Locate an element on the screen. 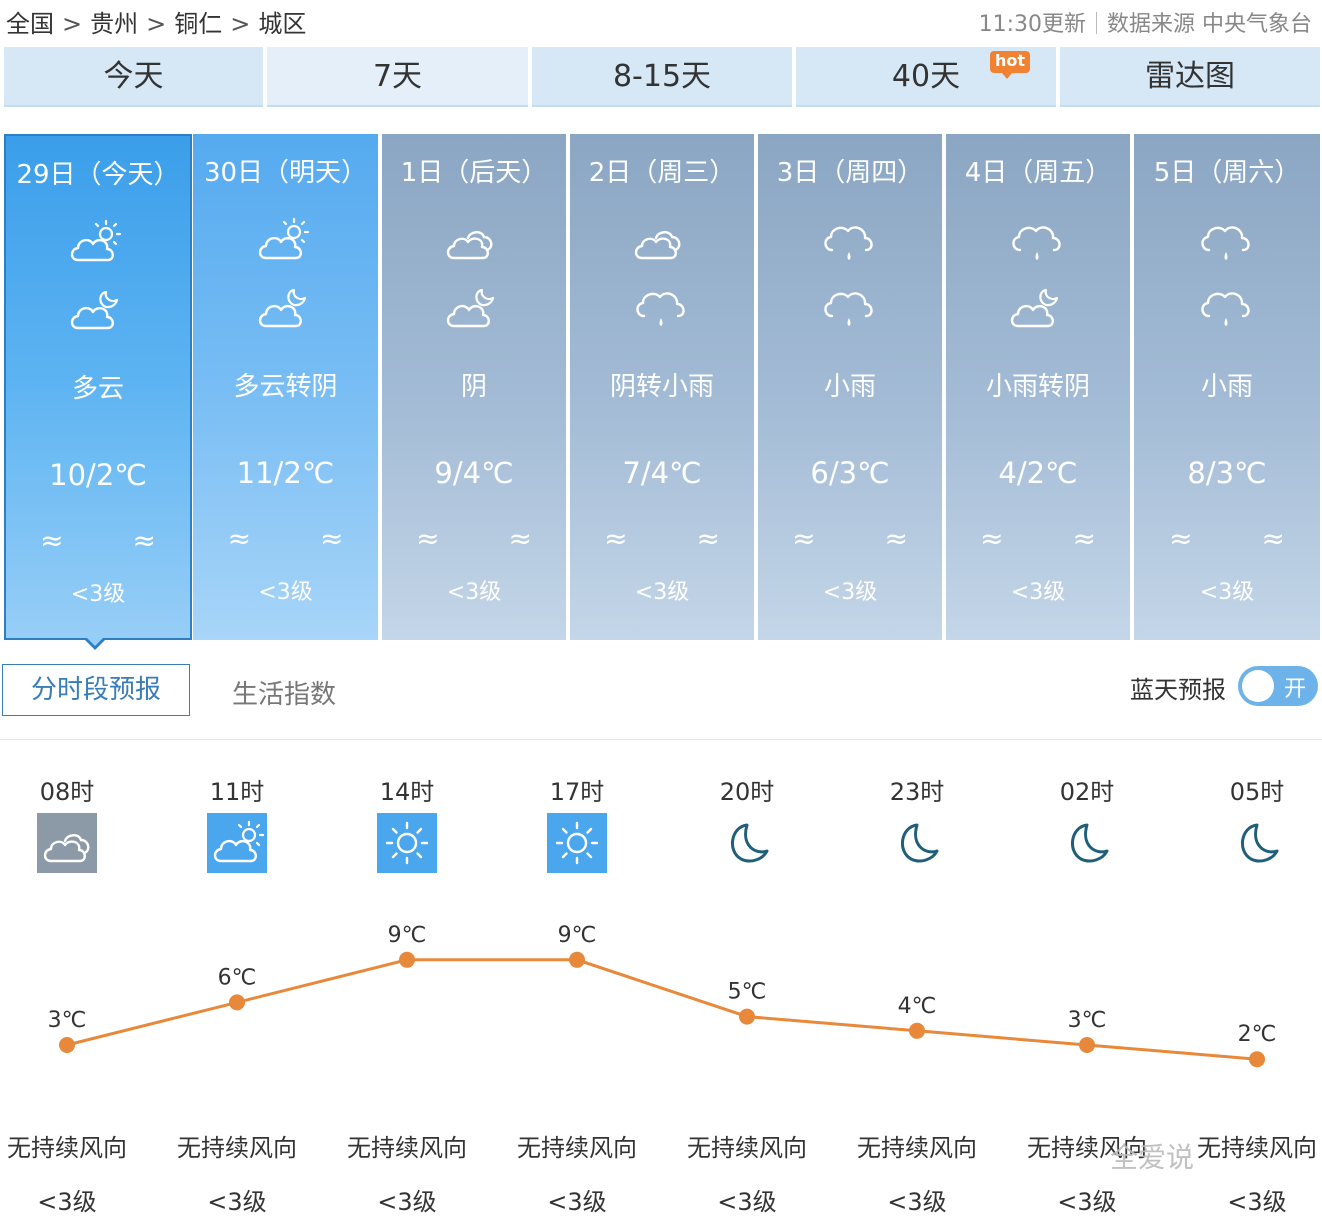 The image size is (1322, 1218). top-bar: 全国 > 贵州 > 铜仁 > 城区 11:30更新 数据来源 中央气象台 is located at coordinates (661, 22).